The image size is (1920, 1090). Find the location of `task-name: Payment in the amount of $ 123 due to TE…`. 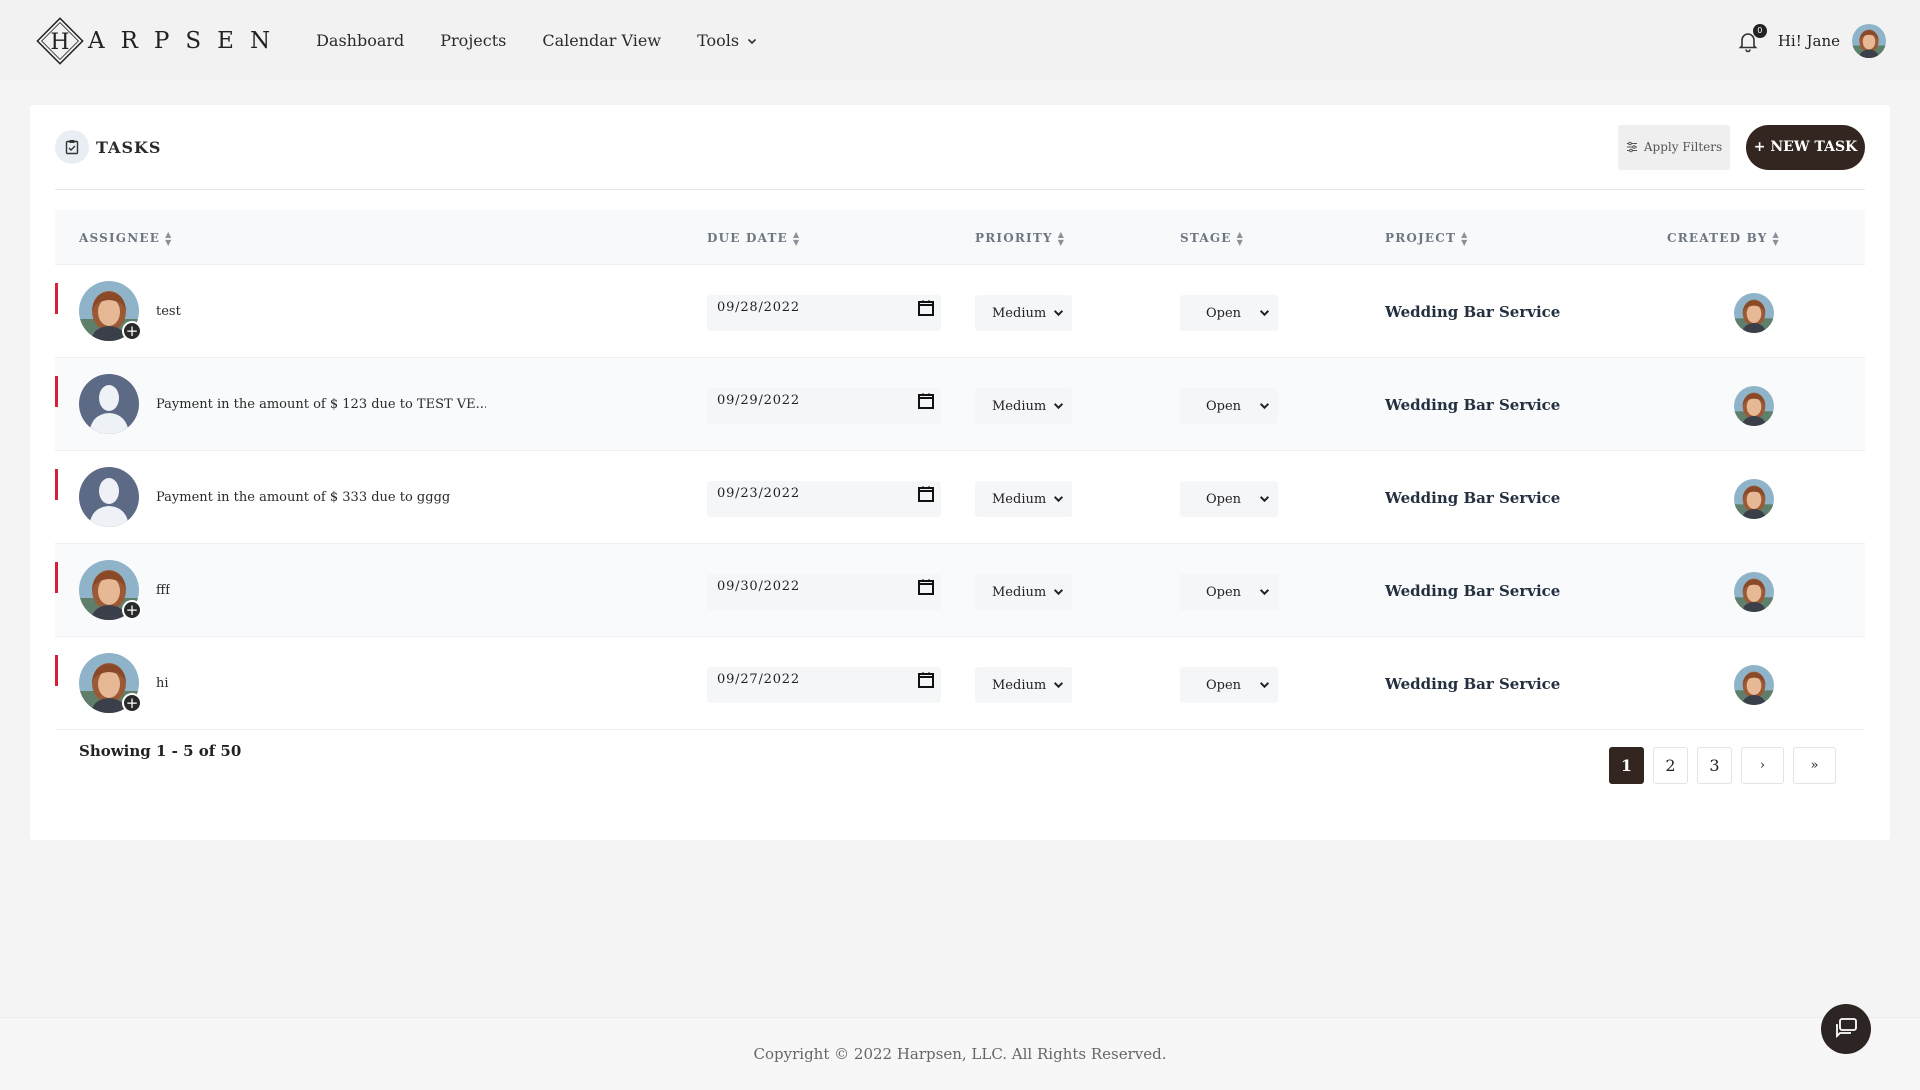

task-name: Payment in the amount of $ 123 due to TE… is located at coordinates (321, 404).